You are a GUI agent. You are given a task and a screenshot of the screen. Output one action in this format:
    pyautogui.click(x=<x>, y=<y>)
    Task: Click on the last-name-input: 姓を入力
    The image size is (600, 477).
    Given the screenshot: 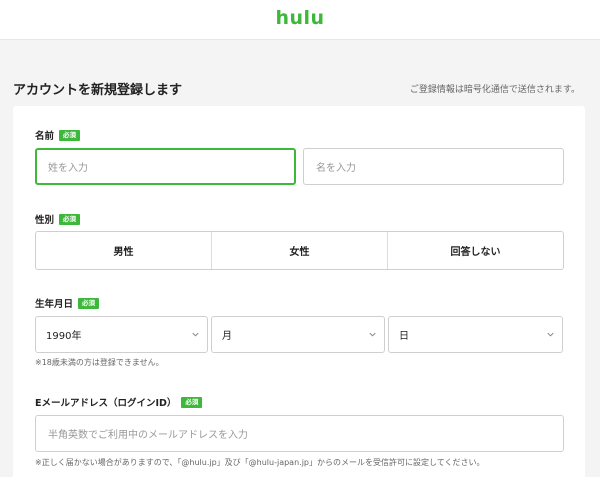 What is the action you would take?
    pyautogui.click(x=165, y=166)
    